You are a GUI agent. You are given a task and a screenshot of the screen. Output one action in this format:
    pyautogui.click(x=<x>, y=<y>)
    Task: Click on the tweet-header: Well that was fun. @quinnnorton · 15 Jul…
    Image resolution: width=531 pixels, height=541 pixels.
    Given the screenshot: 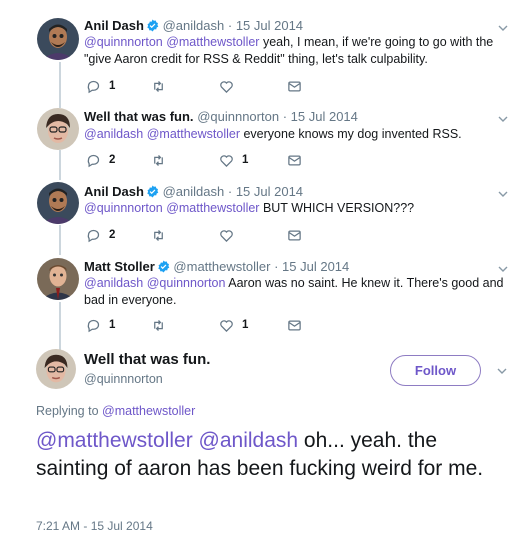 What is the action you would take?
    pyautogui.click(x=221, y=116)
    